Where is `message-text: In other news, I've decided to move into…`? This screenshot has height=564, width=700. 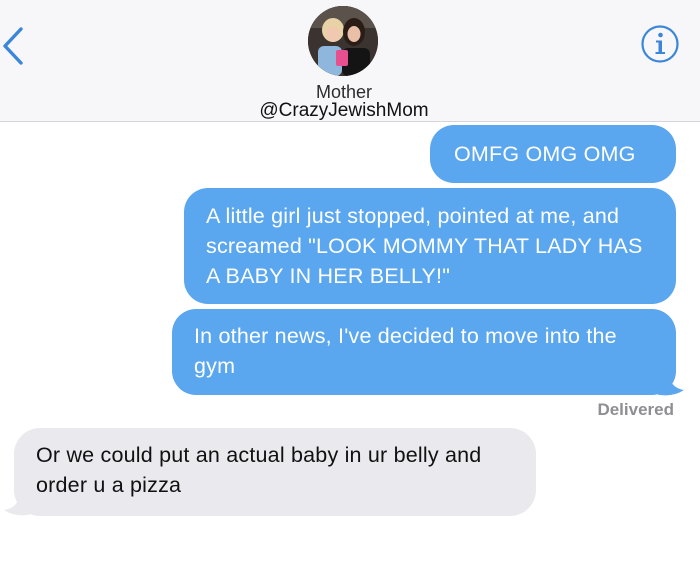 message-text: In other news, I've decided to move into… is located at coordinates (405, 351).